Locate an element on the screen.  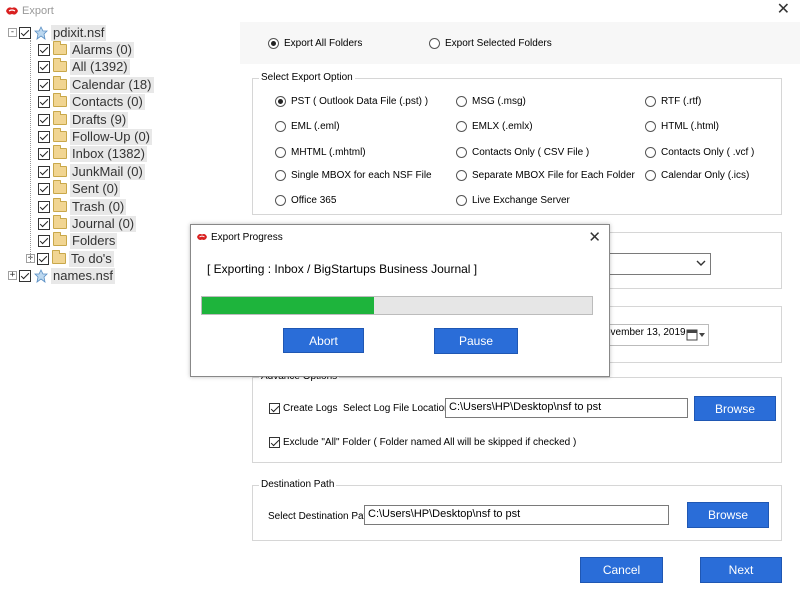
export-option-radio: PST ( Outlook Data File (.pst) ) is located at coordinates (351, 101).